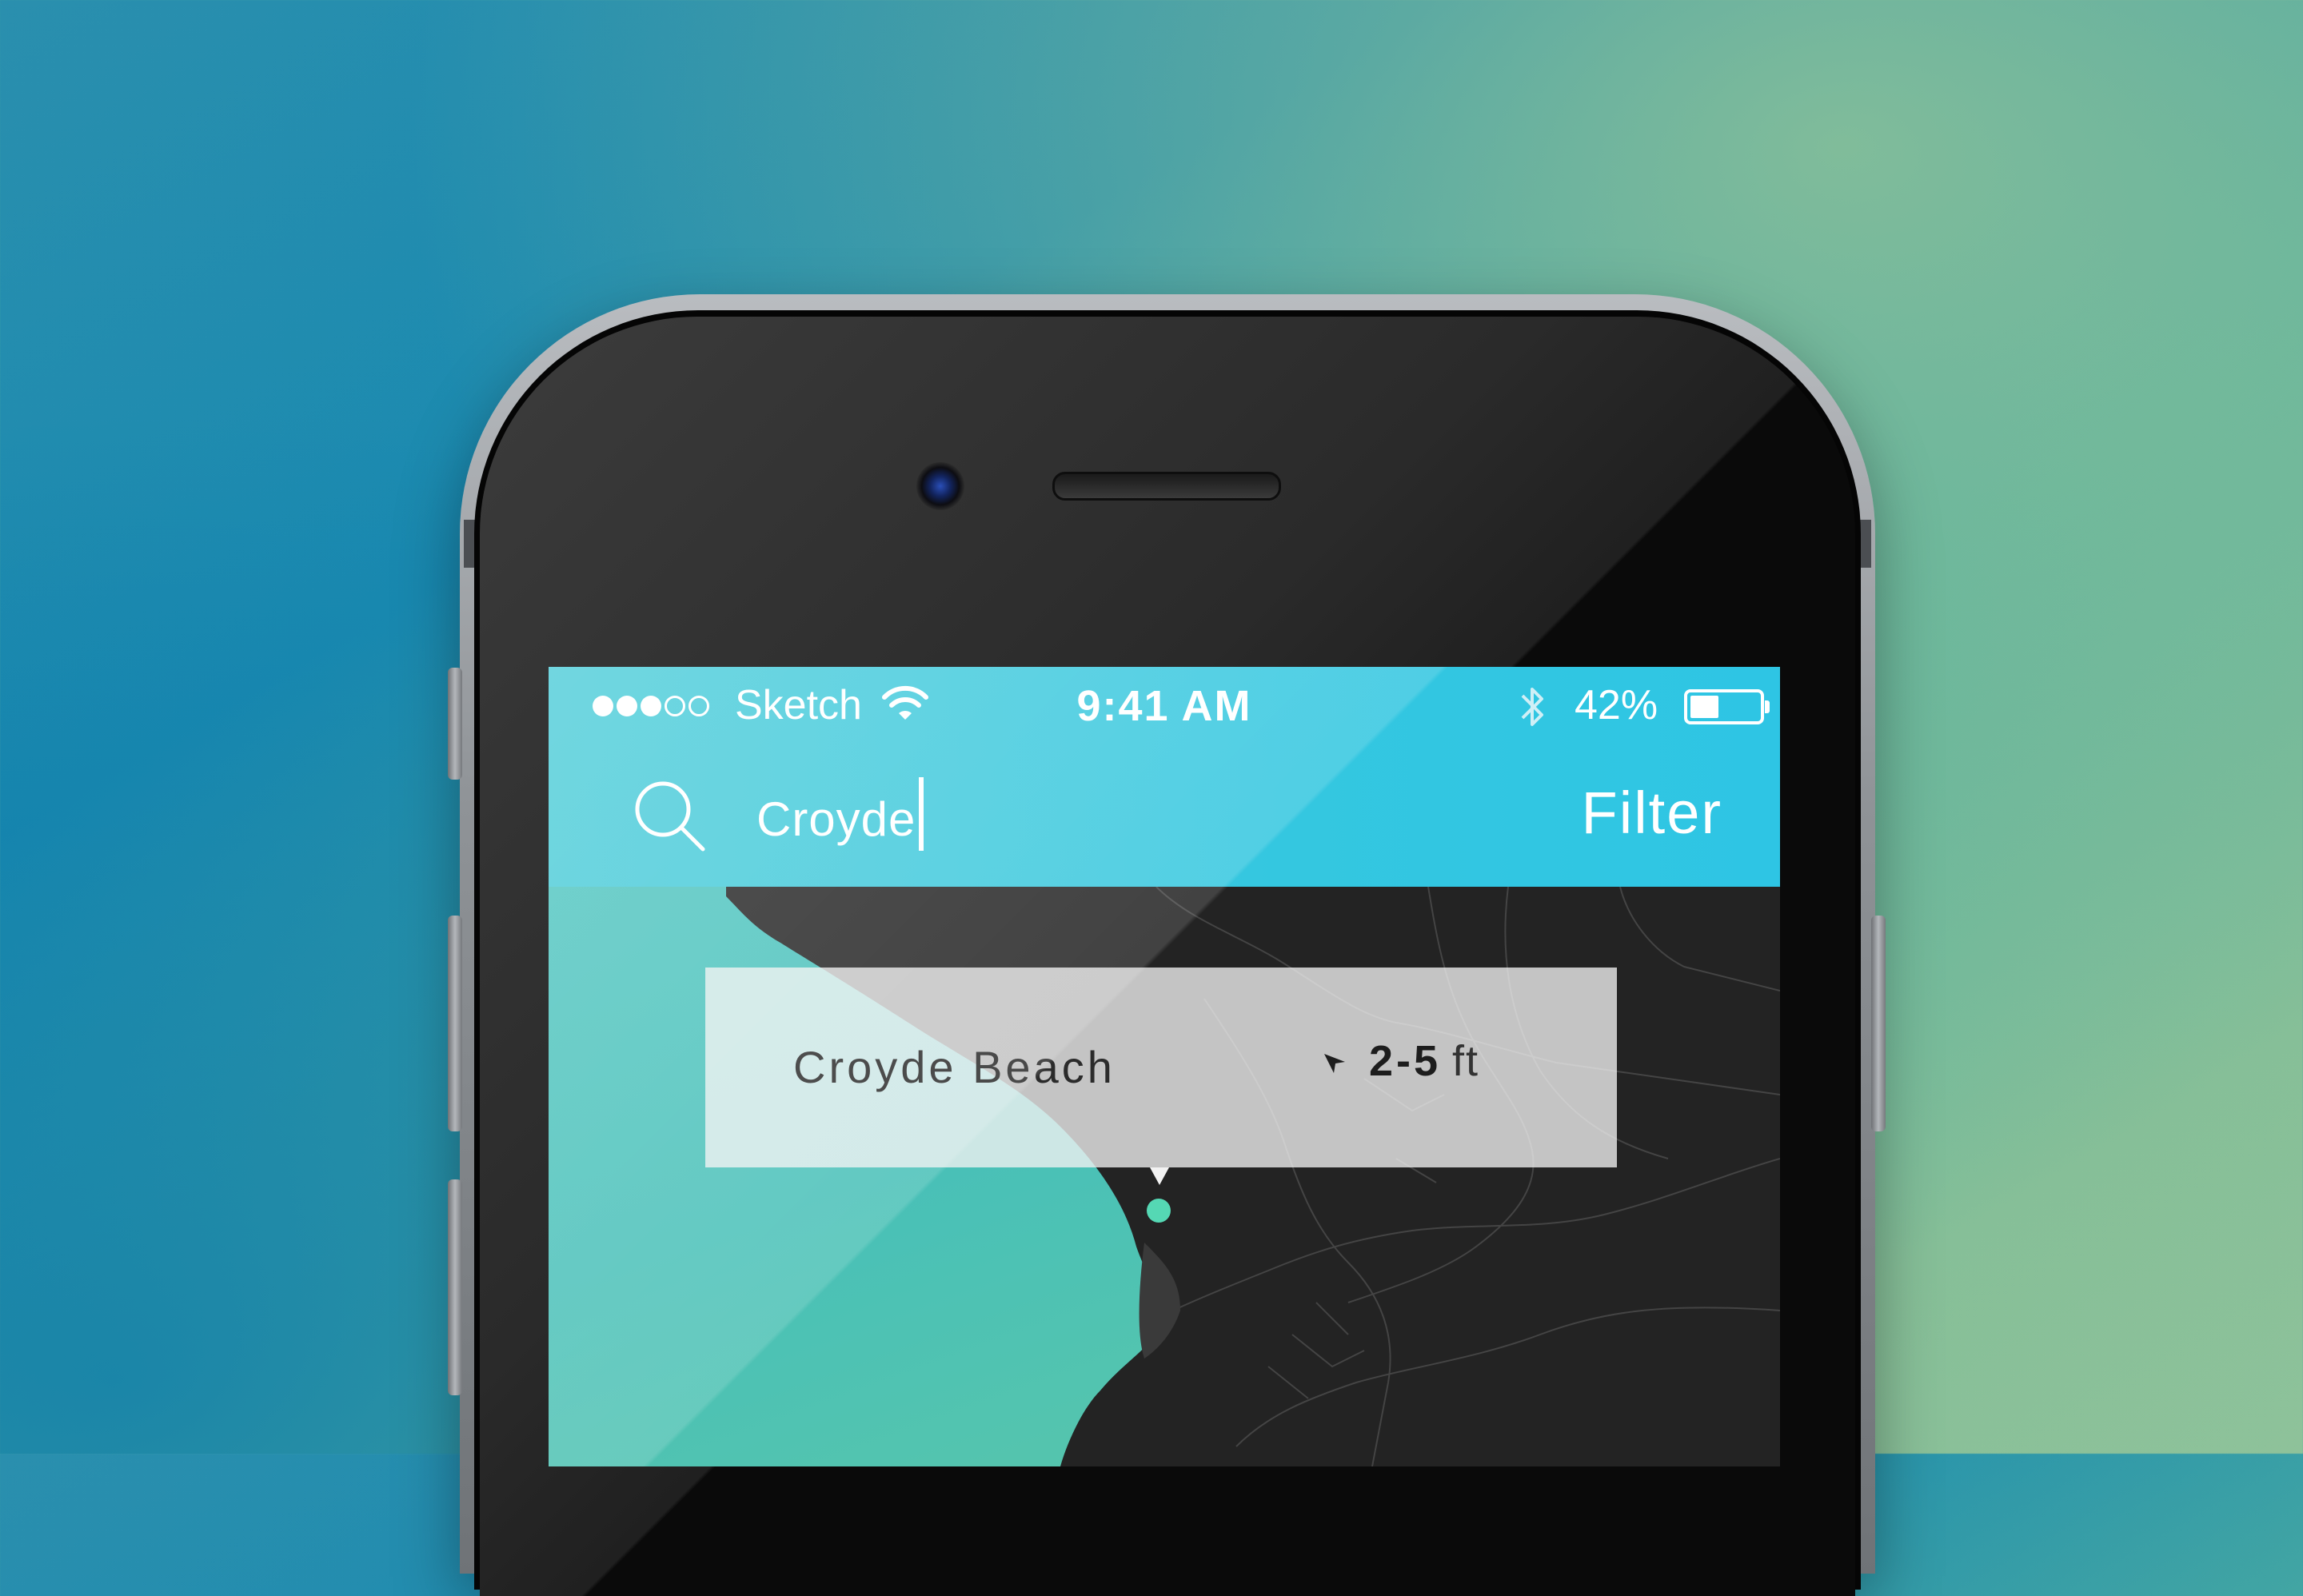 This screenshot has height=1596, width=2303. I want to click on text-cursor, so click(921, 814).